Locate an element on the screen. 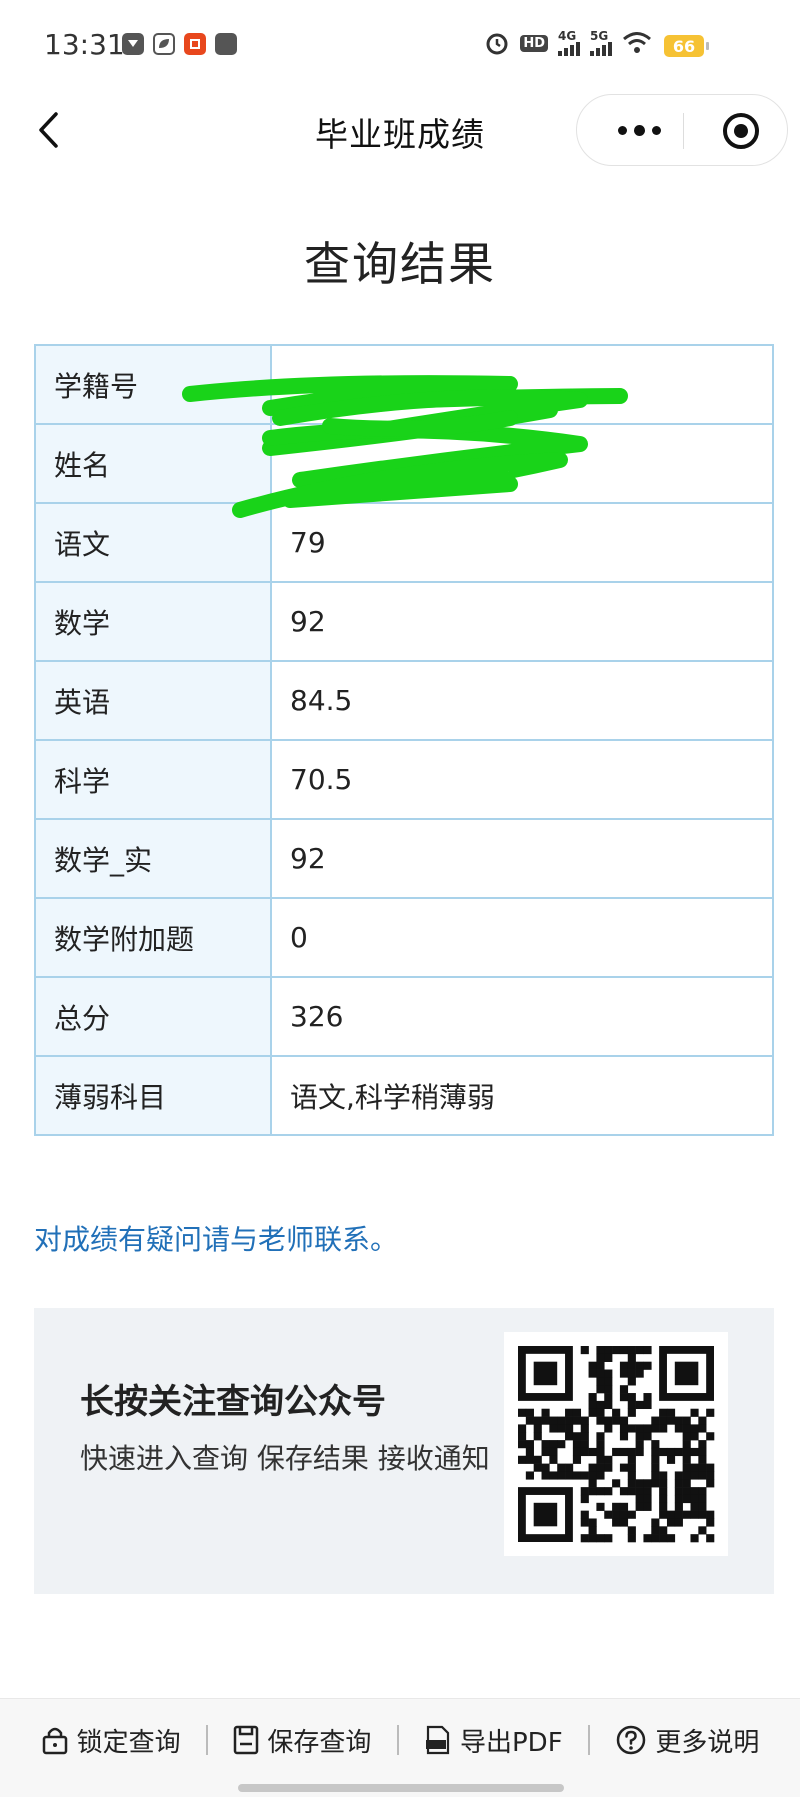 This screenshot has width=800, height=1797. close-mini-program-button is located at coordinates (741, 131).